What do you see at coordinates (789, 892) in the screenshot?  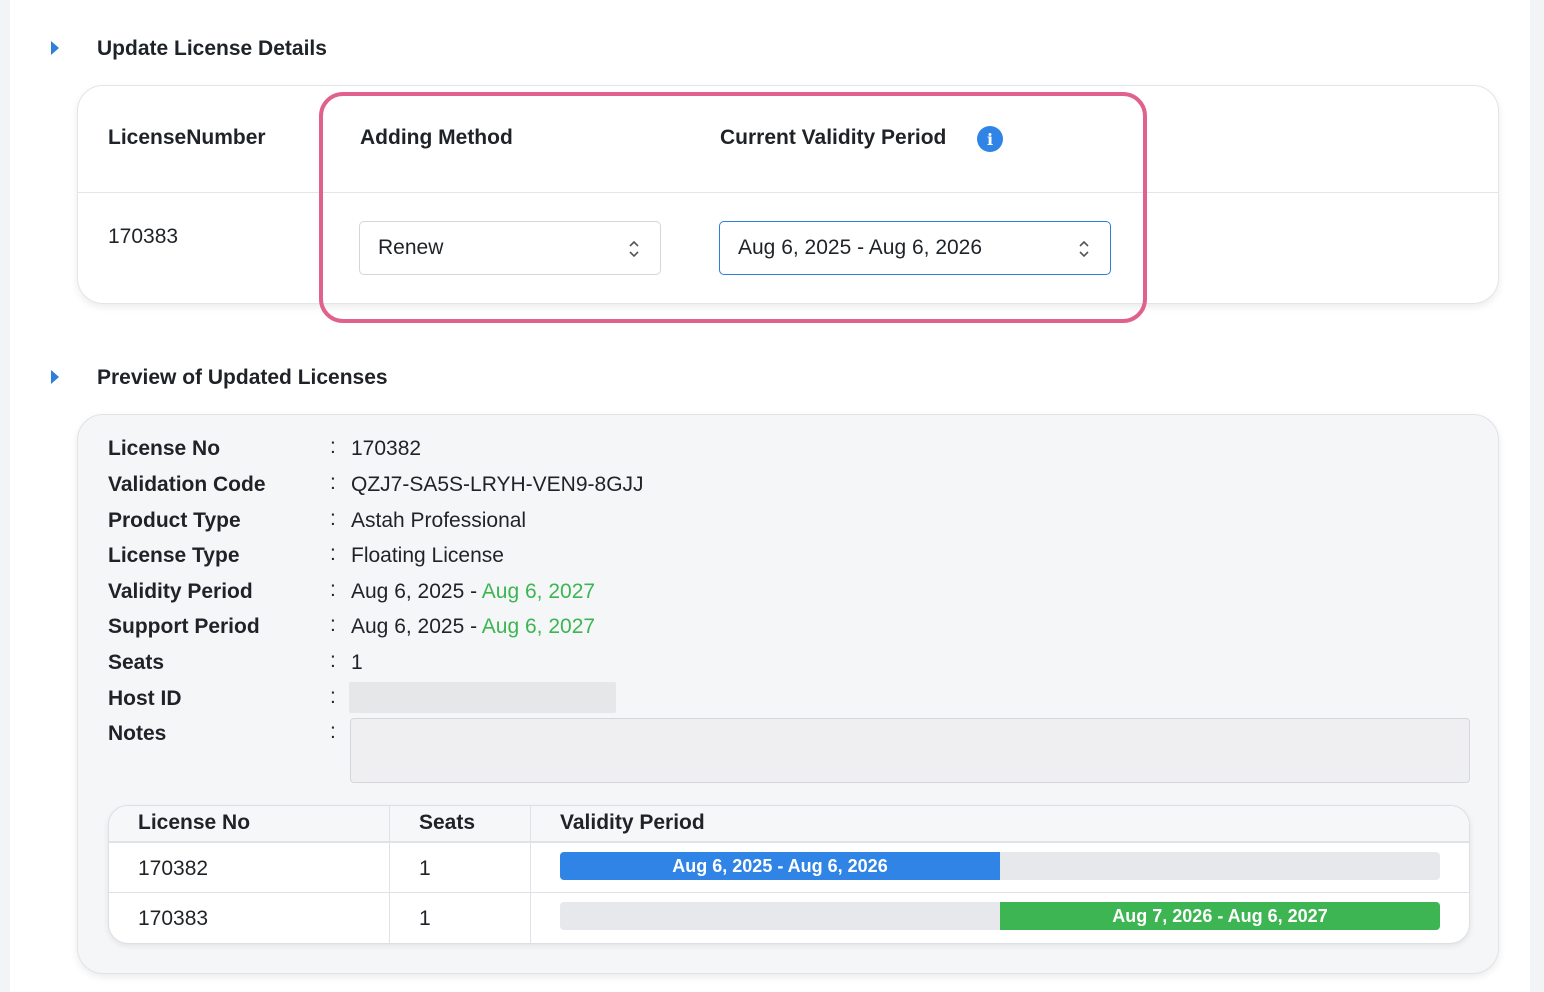 I see `row-divider` at bounding box center [789, 892].